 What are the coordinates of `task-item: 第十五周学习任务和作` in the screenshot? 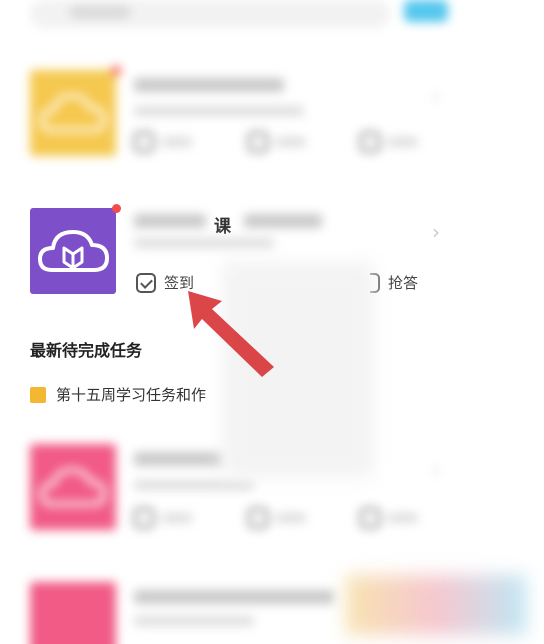 It's located at (118, 394).